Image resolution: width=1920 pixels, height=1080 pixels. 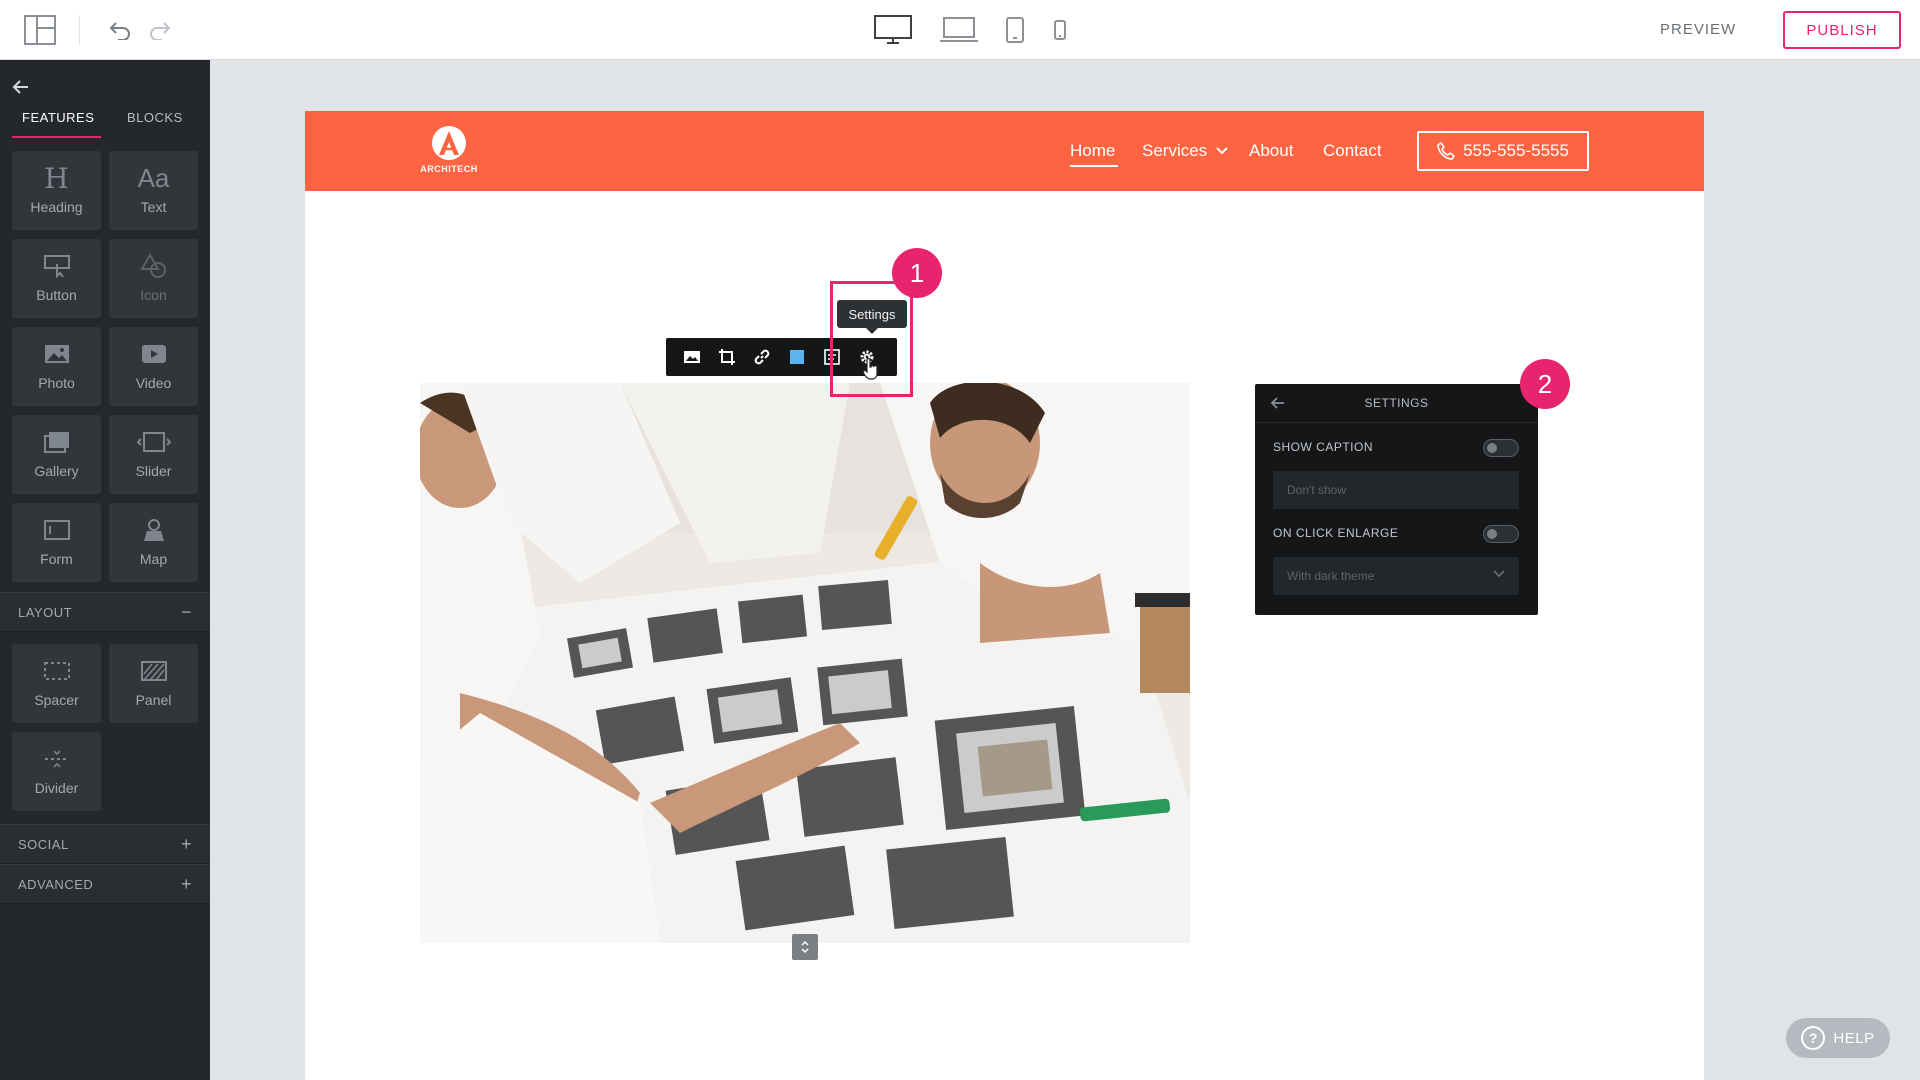 What do you see at coordinates (893, 30) in the screenshot?
I see `desktop-icon` at bounding box center [893, 30].